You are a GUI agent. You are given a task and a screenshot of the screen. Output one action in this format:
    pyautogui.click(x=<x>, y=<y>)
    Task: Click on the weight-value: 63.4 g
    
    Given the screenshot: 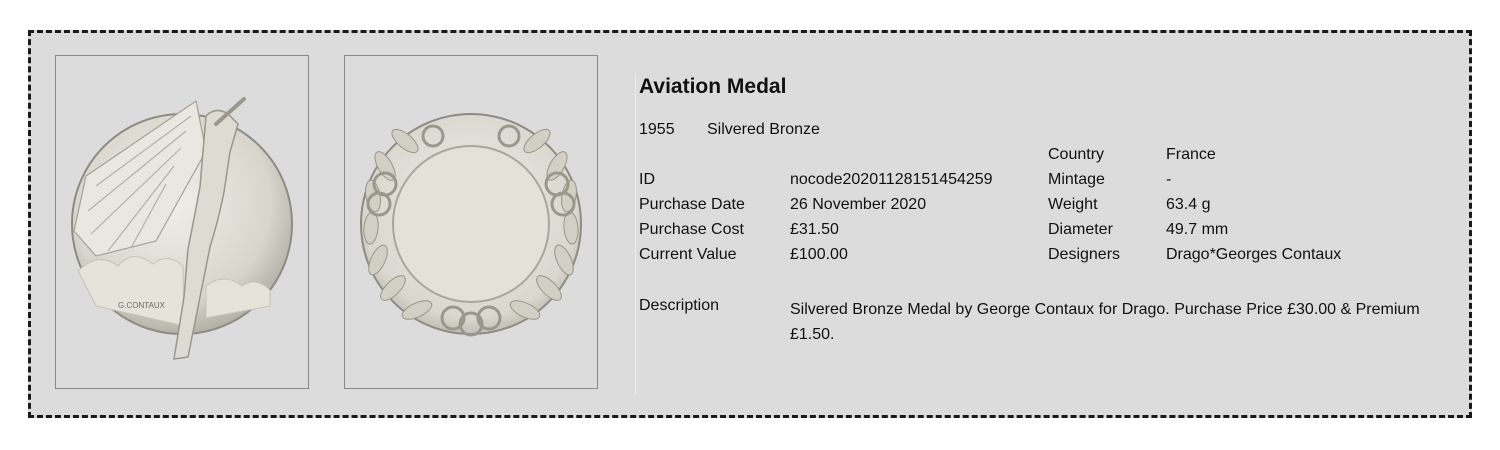 What is the action you would take?
    pyautogui.click(x=1188, y=204)
    